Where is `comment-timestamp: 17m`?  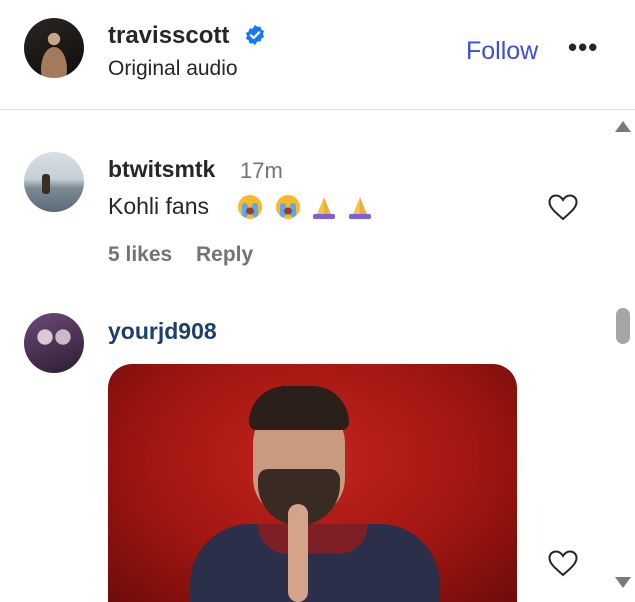
comment-timestamp: 17m is located at coordinates (261, 170).